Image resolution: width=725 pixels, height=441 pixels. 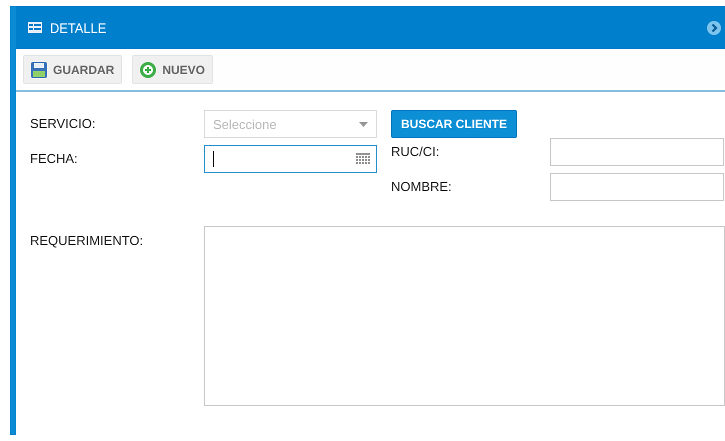 I want to click on field-label: RUC/CI:, so click(x=415, y=152).